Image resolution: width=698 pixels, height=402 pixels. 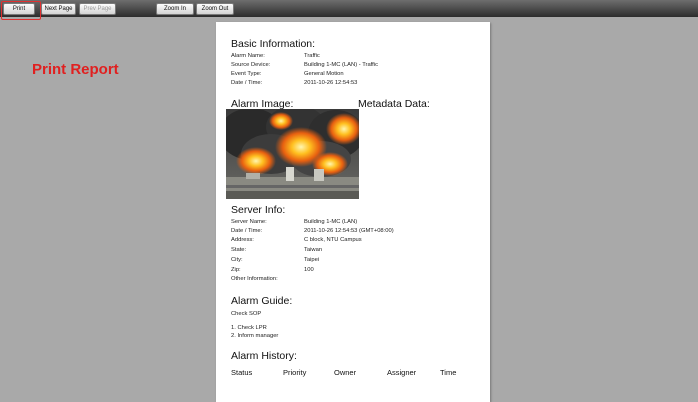 What do you see at coordinates (249, 328) in the screenshot?
I see `guide-step: 1. Check LPR` at bounding box center [249, 328].